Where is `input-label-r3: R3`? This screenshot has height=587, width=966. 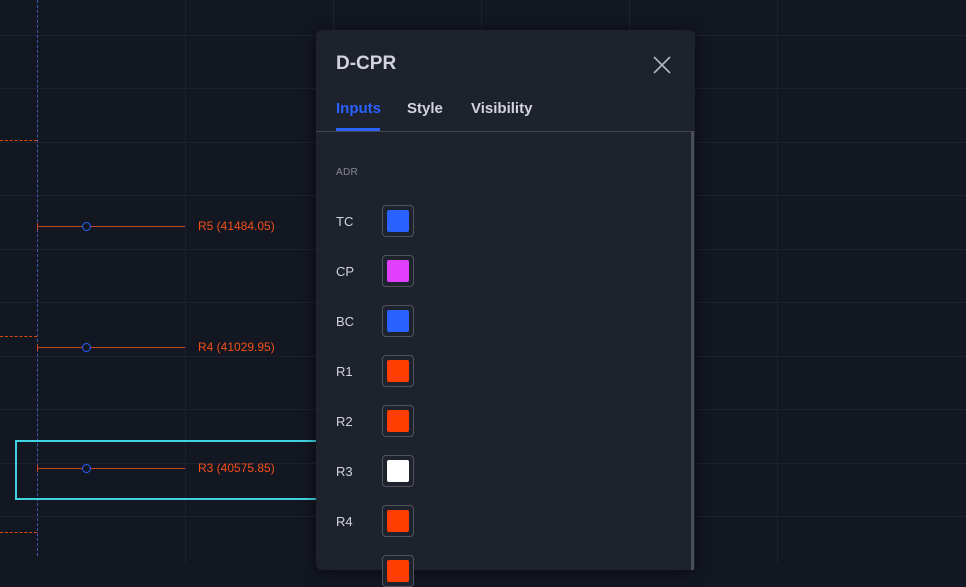
input-label-r3: R3 is located at coordinates (344, 471).